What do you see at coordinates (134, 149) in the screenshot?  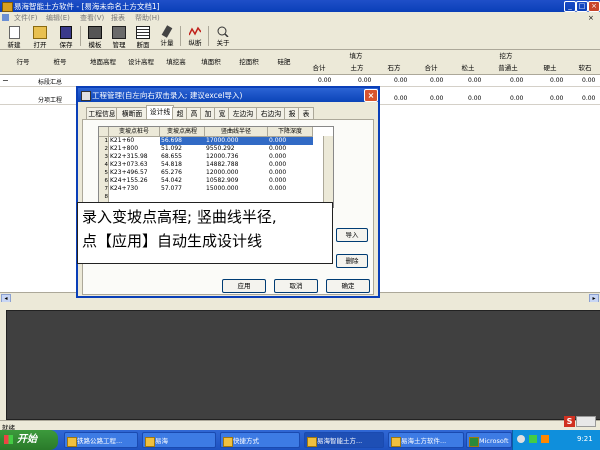 I see `table-cell: K21+800` at bounding box center [134, 149].